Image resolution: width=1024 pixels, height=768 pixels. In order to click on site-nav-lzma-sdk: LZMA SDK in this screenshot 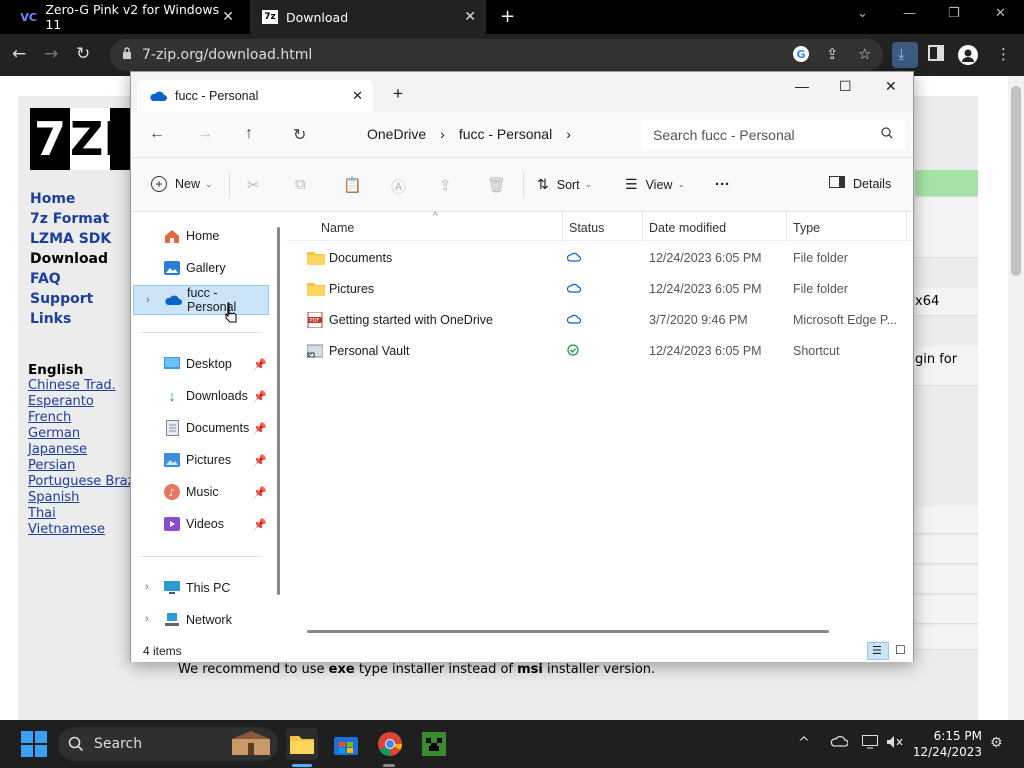, I will do `click(70, 241)`.